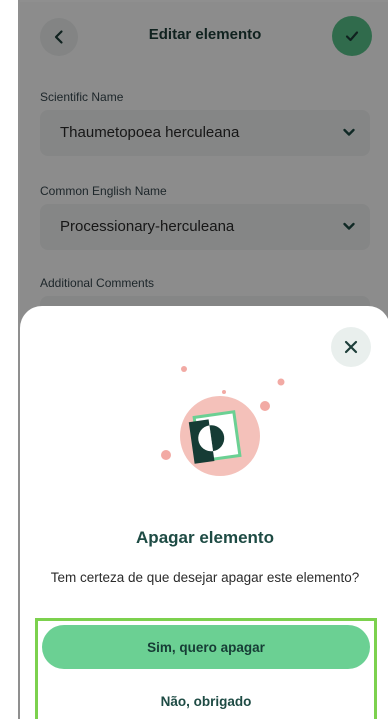 The image size is (388, 719). What do you see at coordinates (206, 699) in the screenshot?
I see `cancel-button: Não, obrigado` at bounding box center [206, 699].